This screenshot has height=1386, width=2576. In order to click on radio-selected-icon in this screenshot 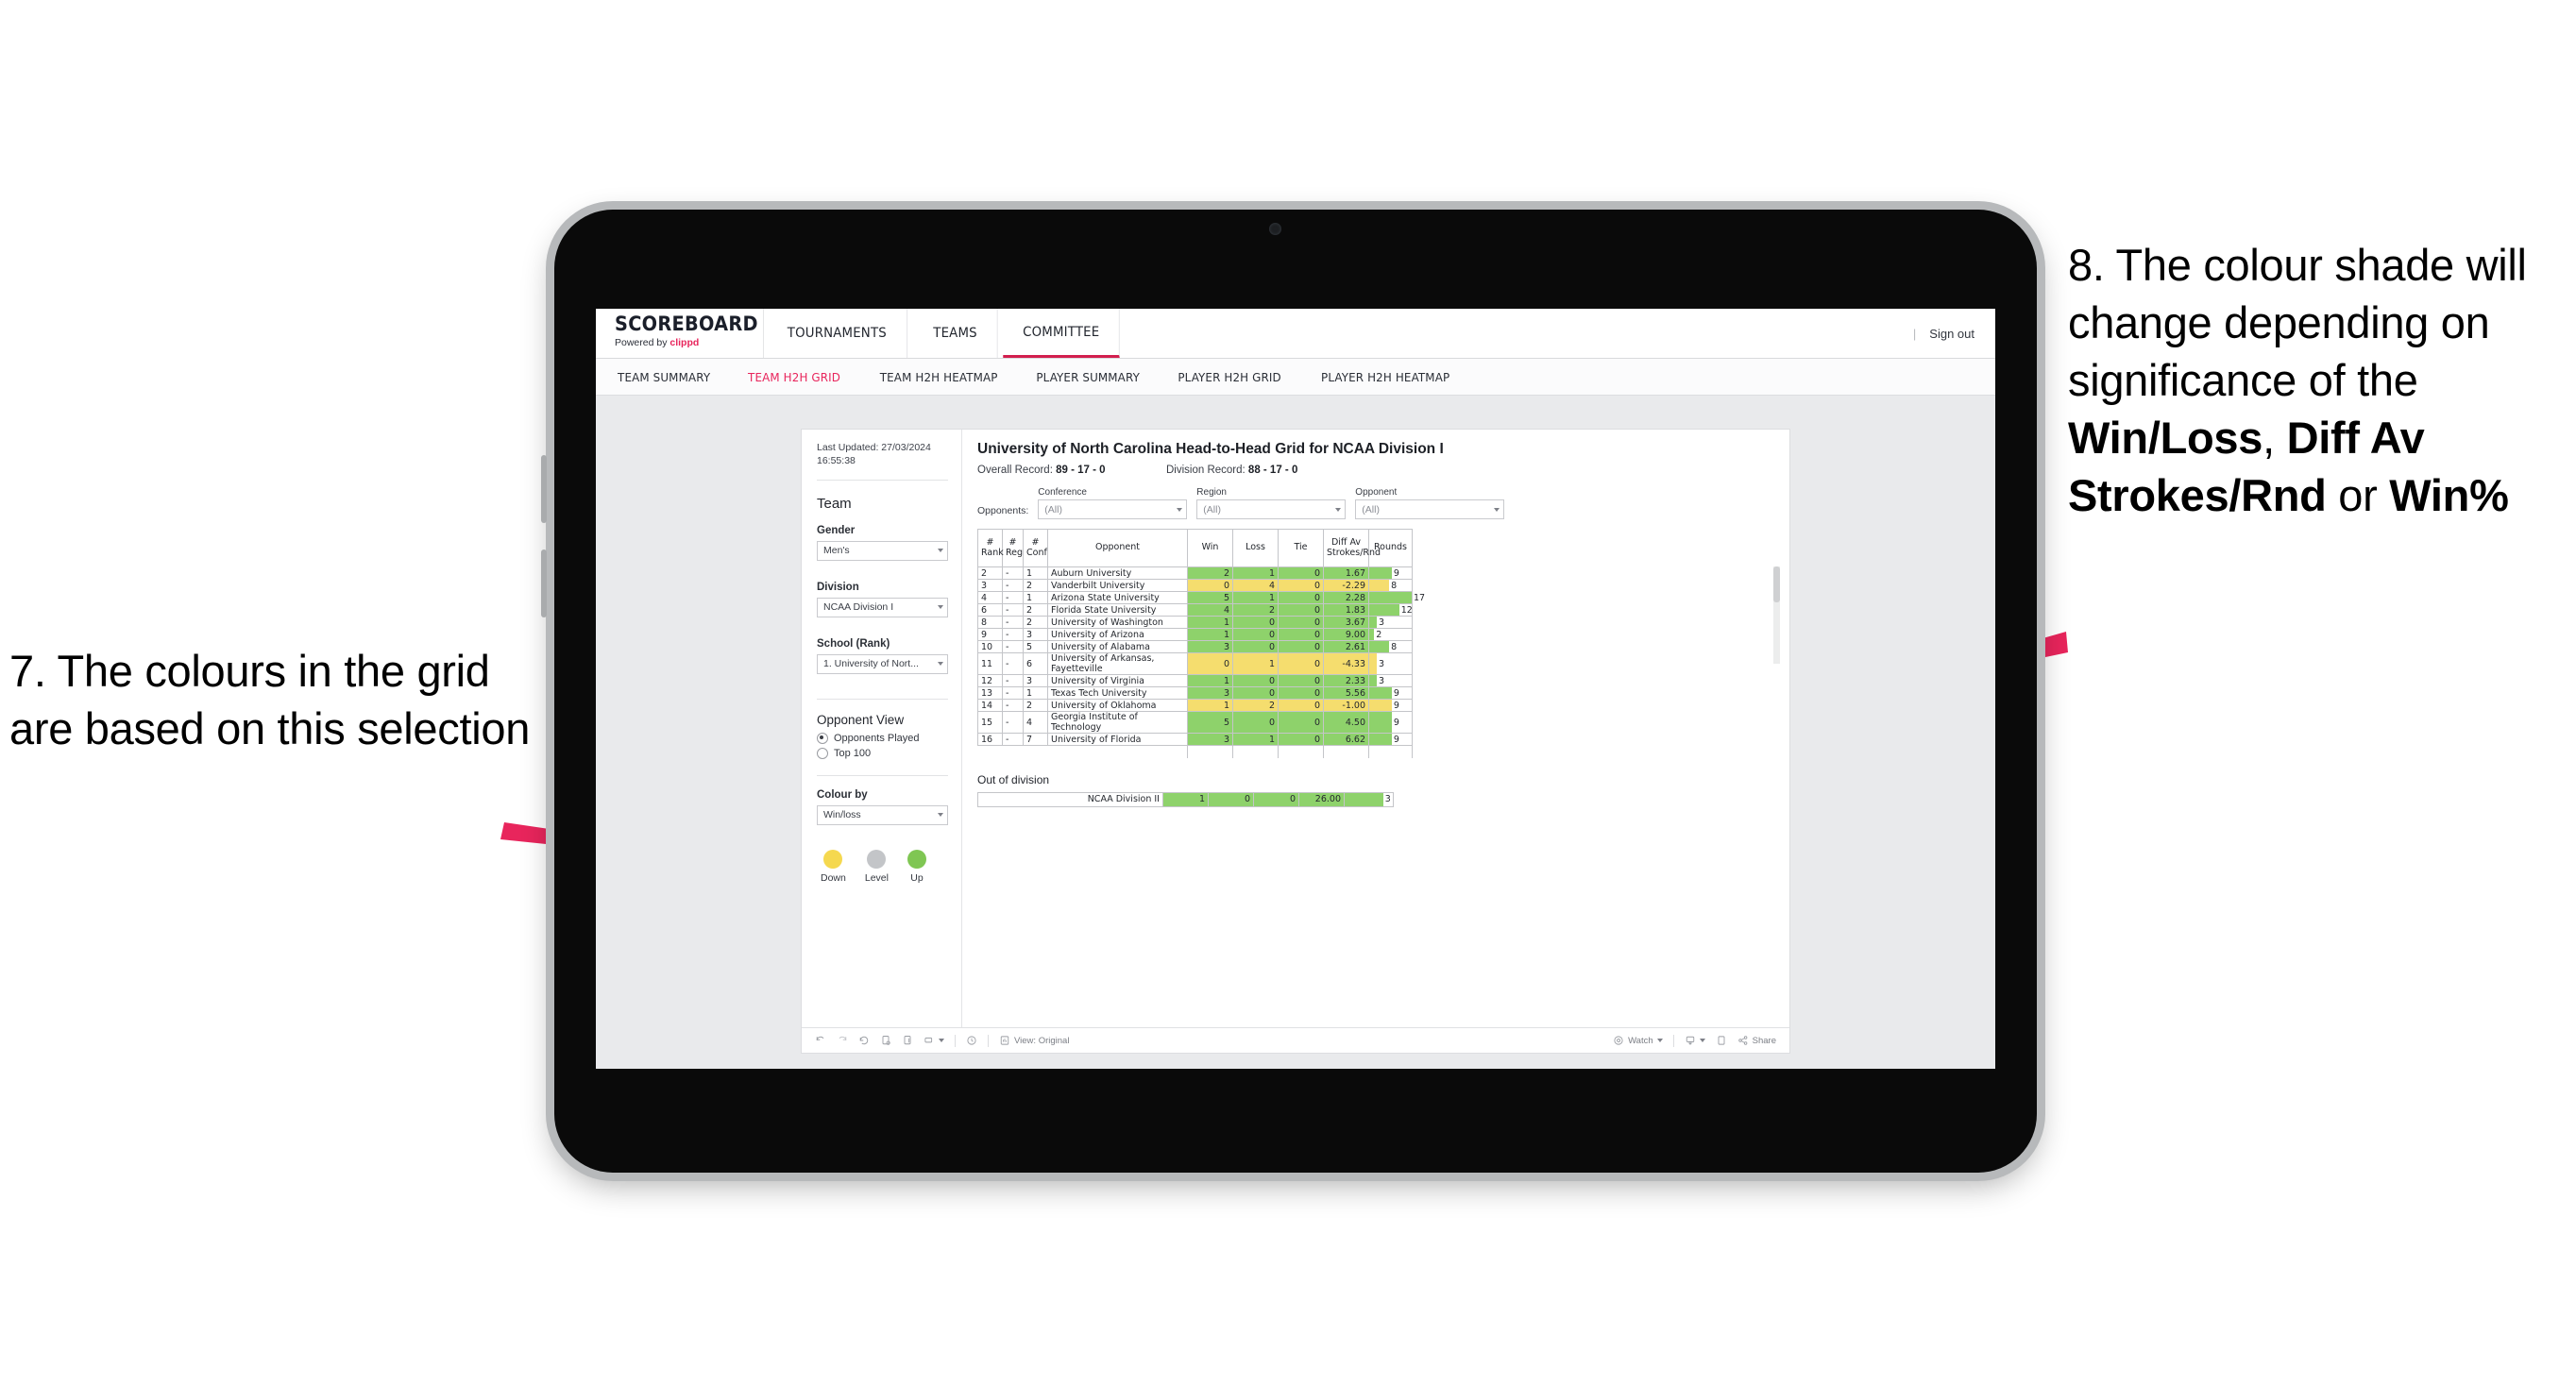, I will do `click(822, 738)`.